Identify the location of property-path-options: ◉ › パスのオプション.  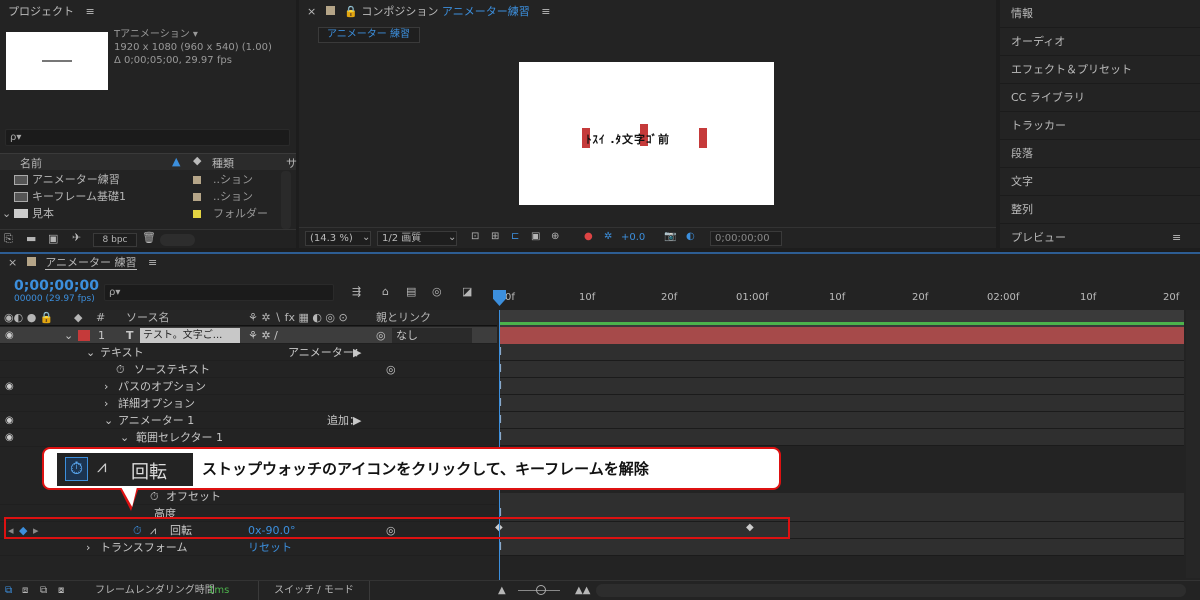
(248, 386).